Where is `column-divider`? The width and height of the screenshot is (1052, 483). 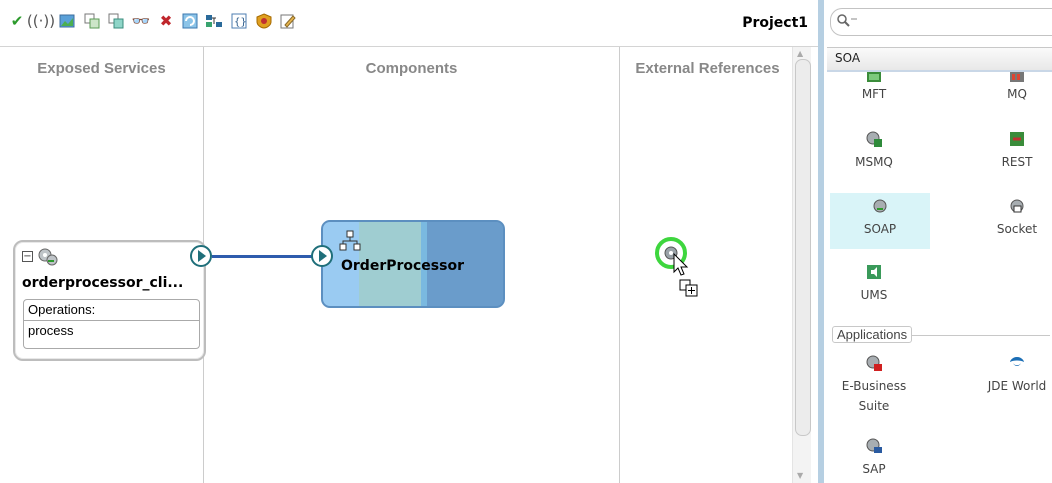
column-divider is located at coordinates (619, 265).